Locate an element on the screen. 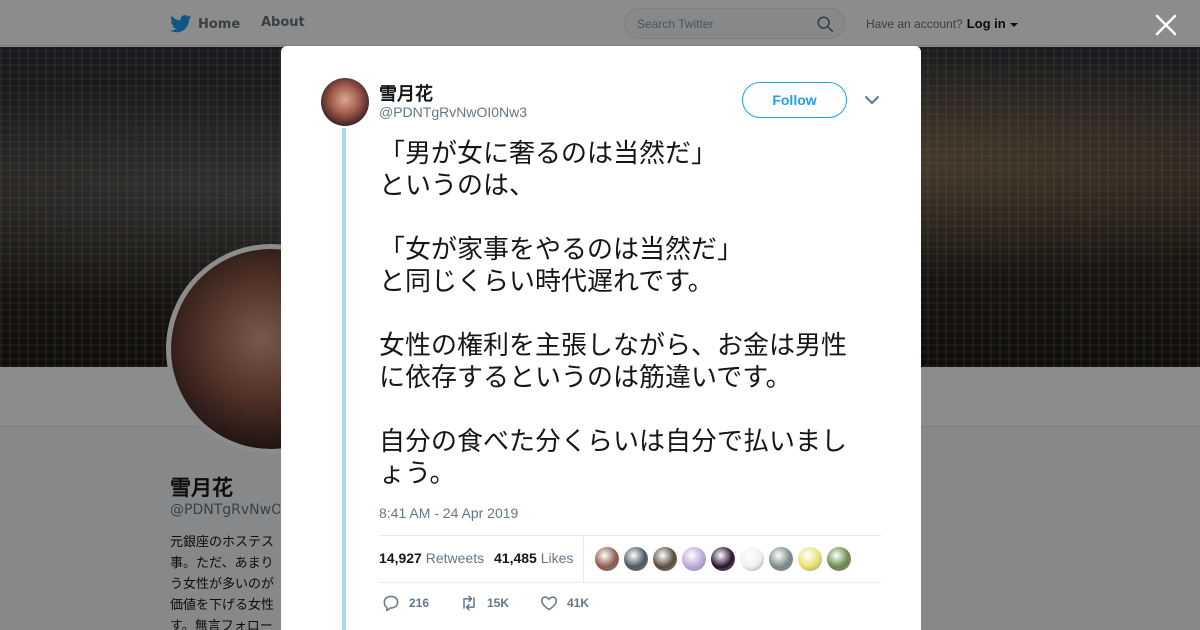  likes-stat: 41,485 Likes is located at coordinates (533, 558).